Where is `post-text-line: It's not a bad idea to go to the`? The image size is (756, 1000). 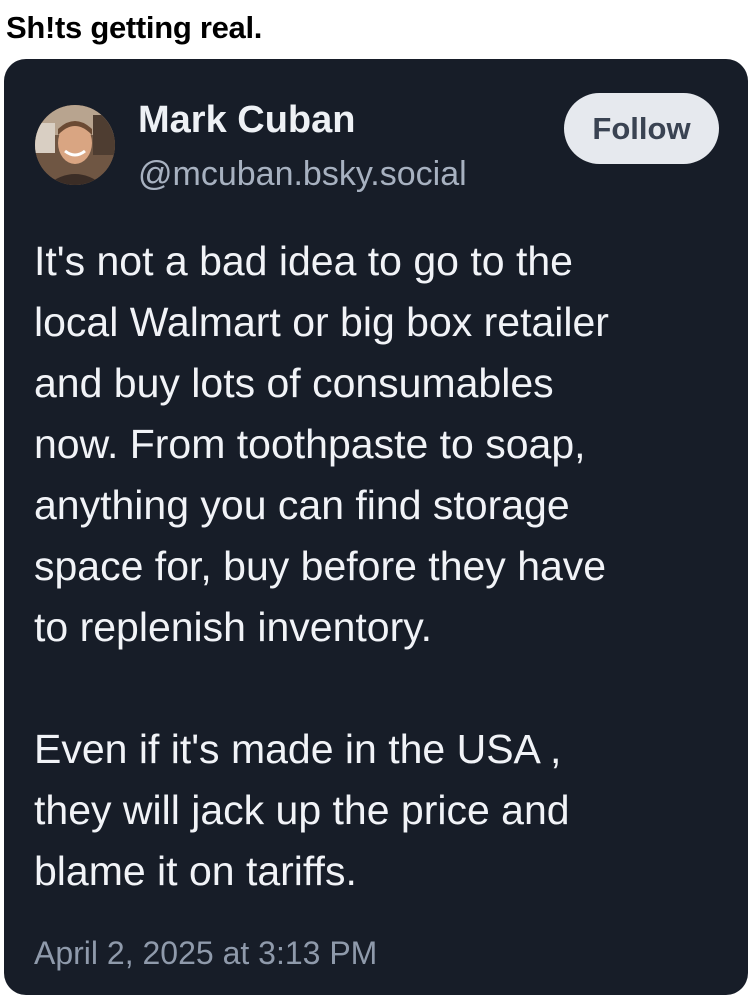
post-text-line: It's not a bad idea to go to the is located at coordinates (303, 261).